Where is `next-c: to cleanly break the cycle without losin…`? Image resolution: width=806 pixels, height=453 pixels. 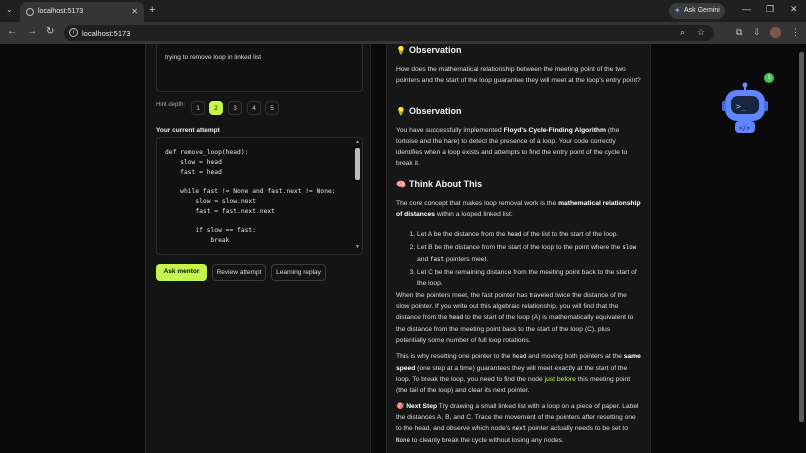
next-c: to cleanly break the cycle without losin… is located at coordinates (486, 440).